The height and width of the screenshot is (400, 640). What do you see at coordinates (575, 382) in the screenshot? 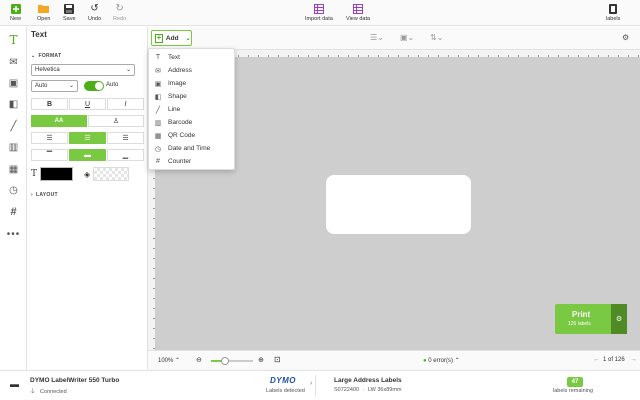
I see `labels-remaining-badge: 47` at bounding box center [575, 382].